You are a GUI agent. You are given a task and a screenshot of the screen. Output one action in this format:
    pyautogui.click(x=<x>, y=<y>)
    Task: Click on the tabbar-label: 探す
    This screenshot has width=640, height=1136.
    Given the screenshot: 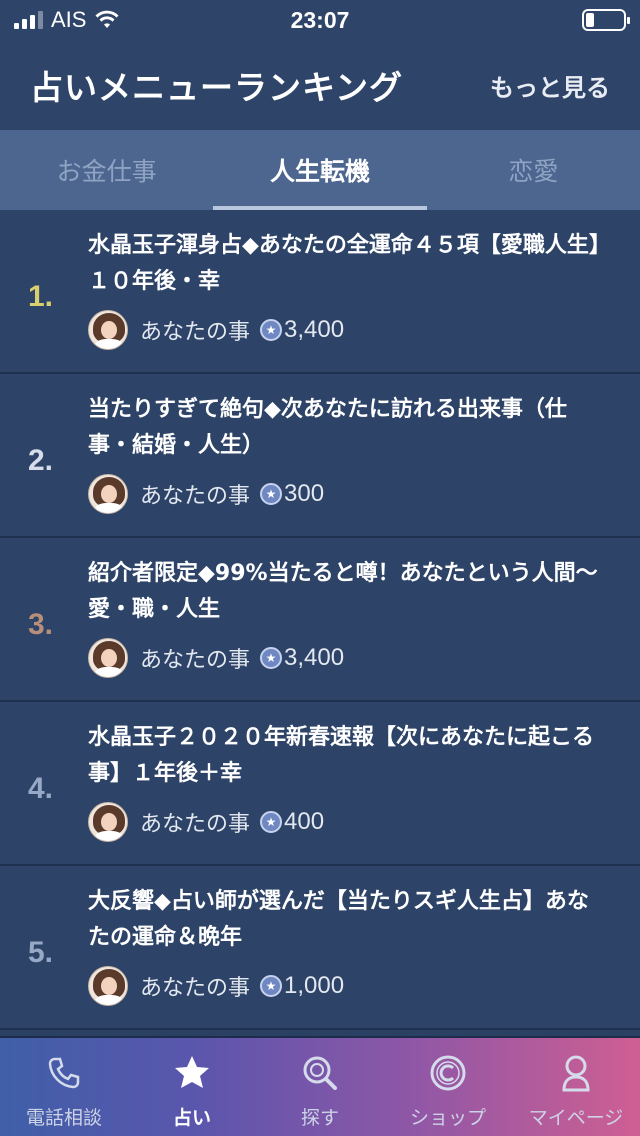 What is the action you would take?
    pyautogui.click(x=319, y=1118)
    